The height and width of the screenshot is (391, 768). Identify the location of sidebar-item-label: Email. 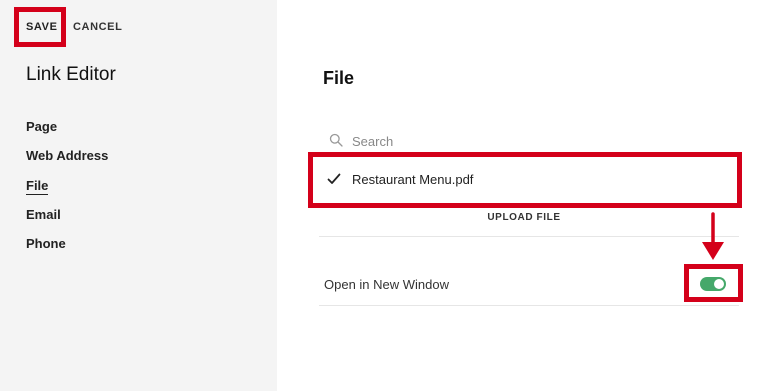
(43, 214).